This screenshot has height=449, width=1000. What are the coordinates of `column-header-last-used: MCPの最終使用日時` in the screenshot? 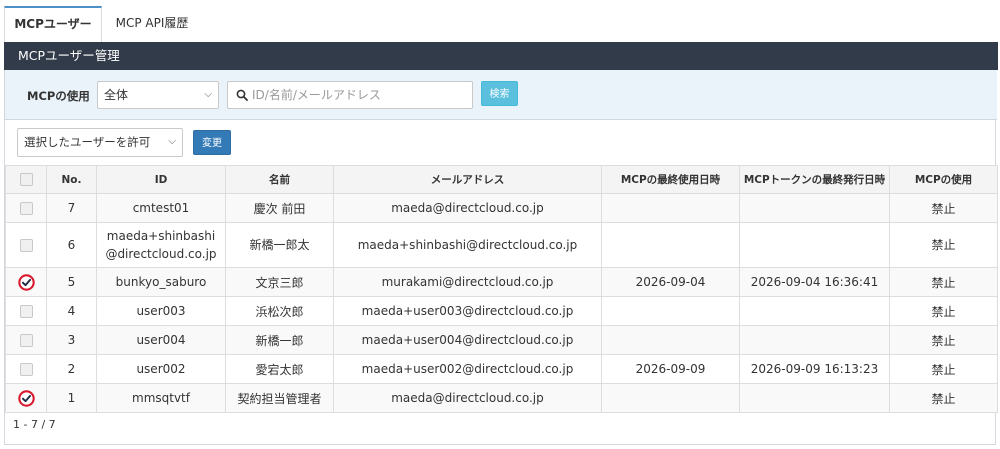 It's located at (670, 179).